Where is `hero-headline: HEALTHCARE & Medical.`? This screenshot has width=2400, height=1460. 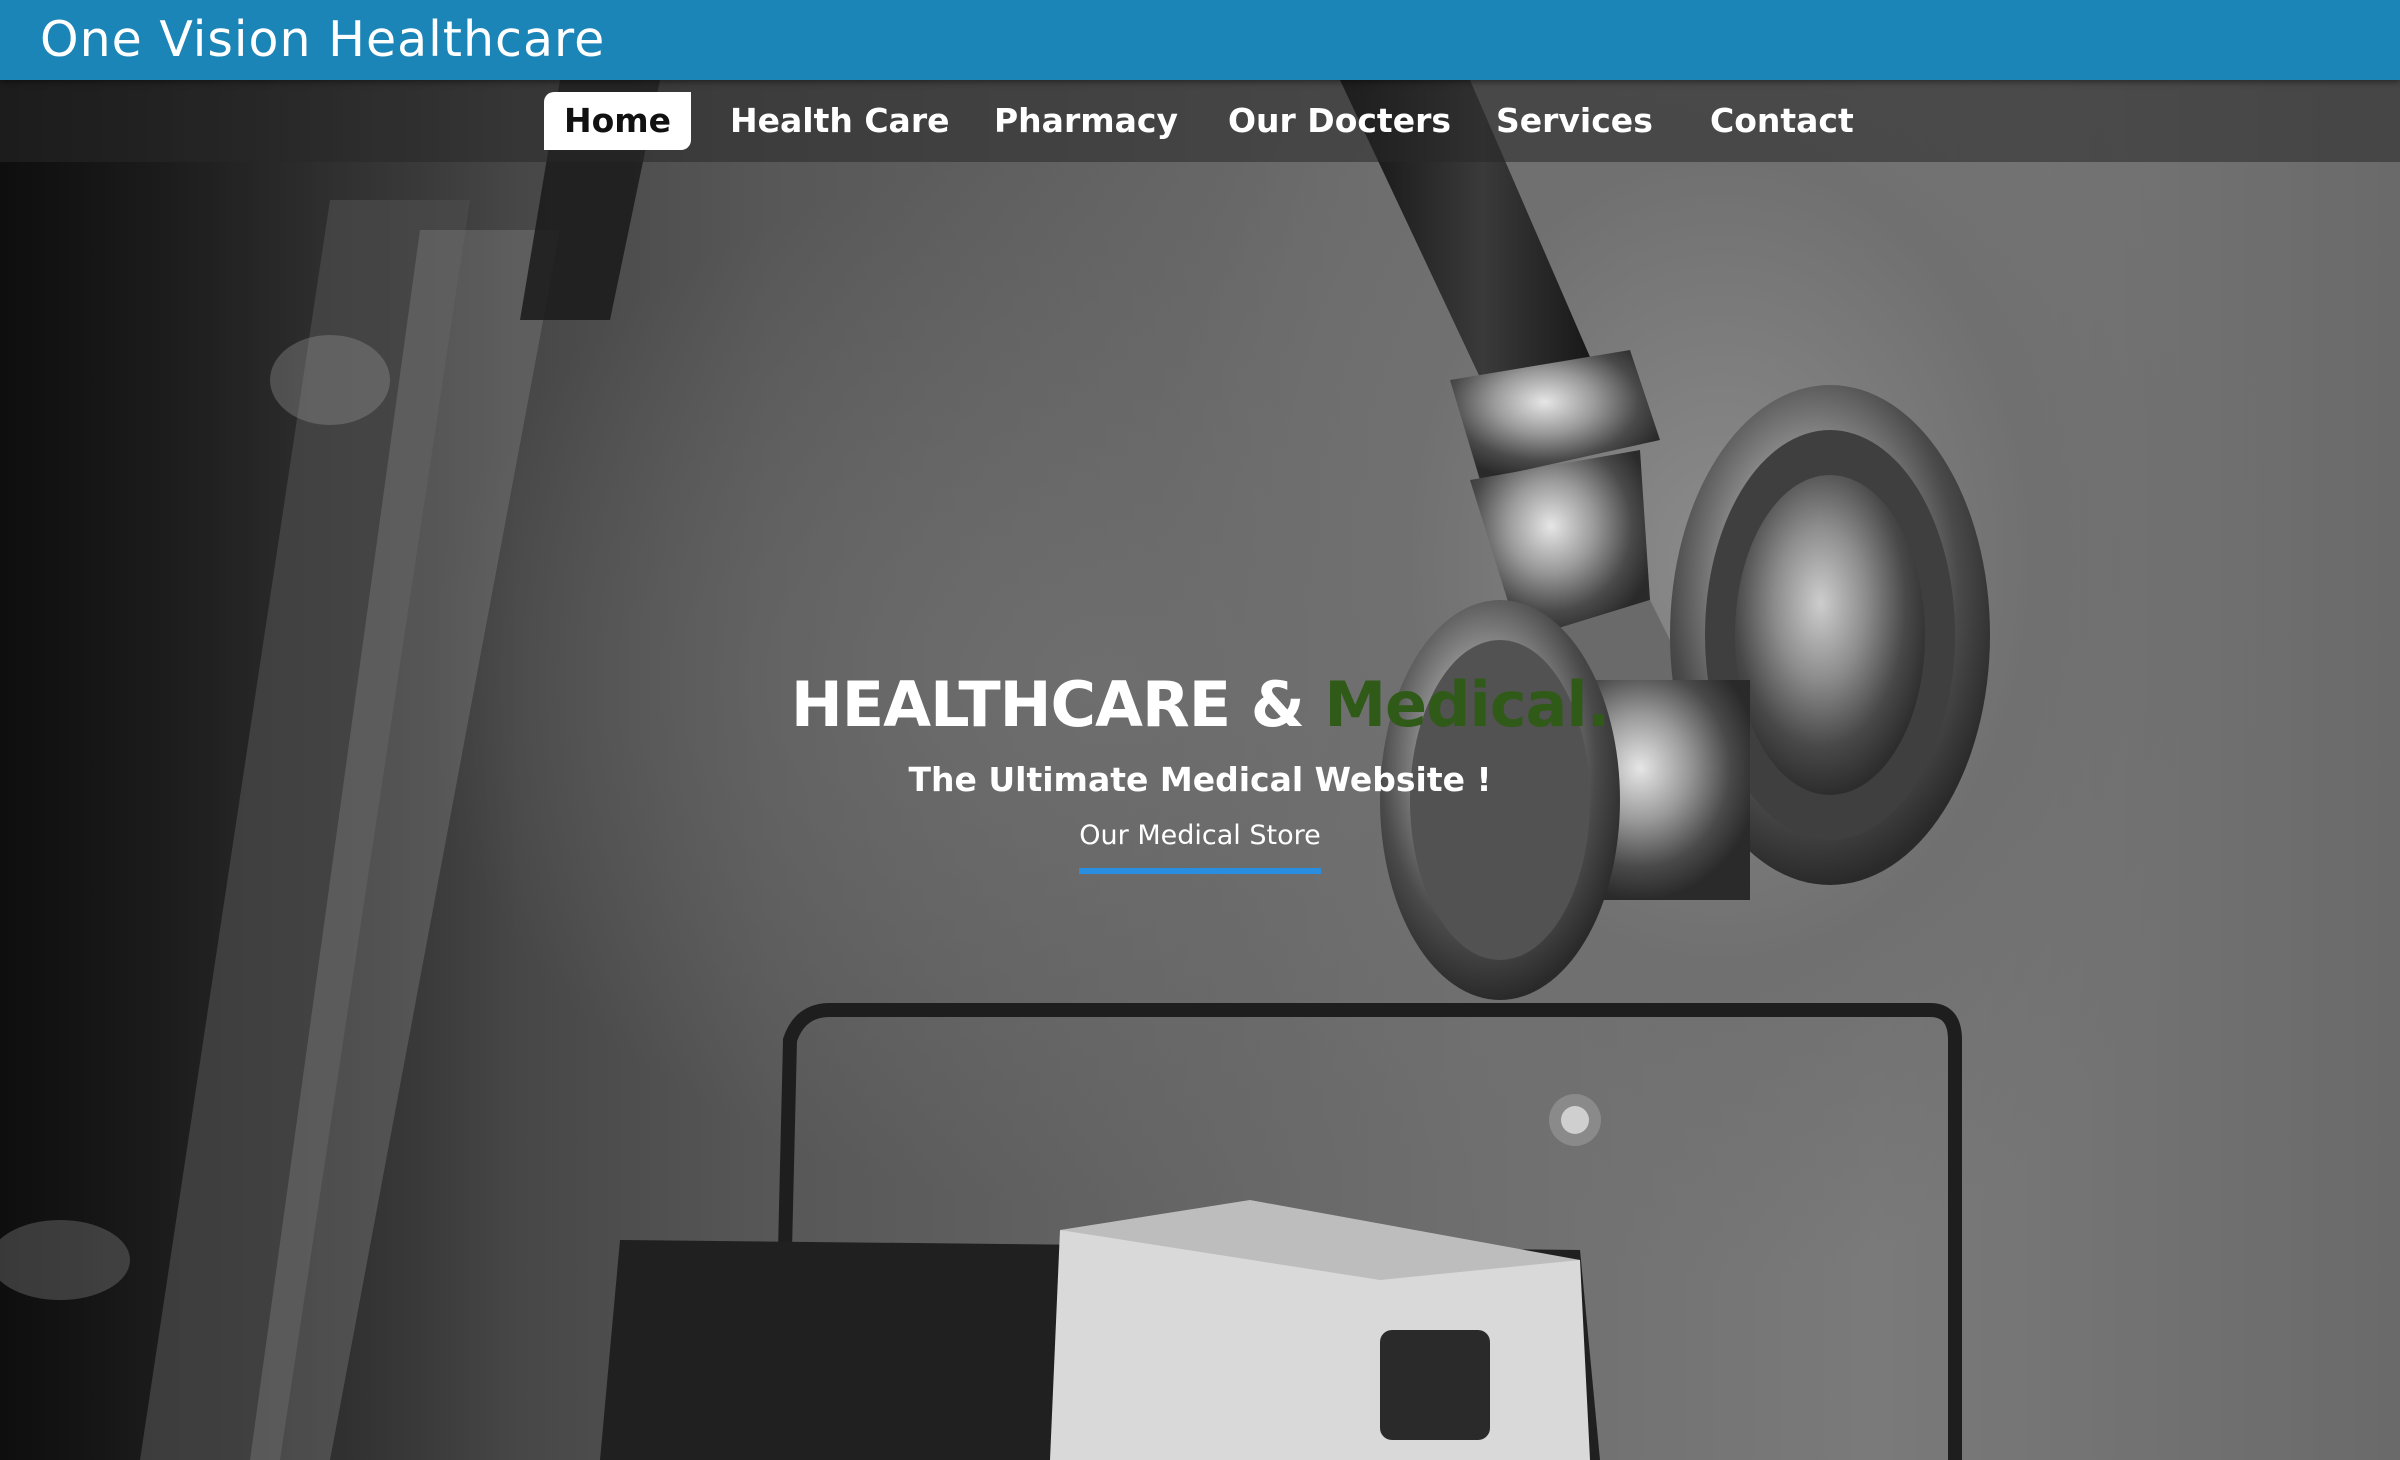
hero-headline: HEALTHCARE & Medical. is located at coordinates (1200, 705).